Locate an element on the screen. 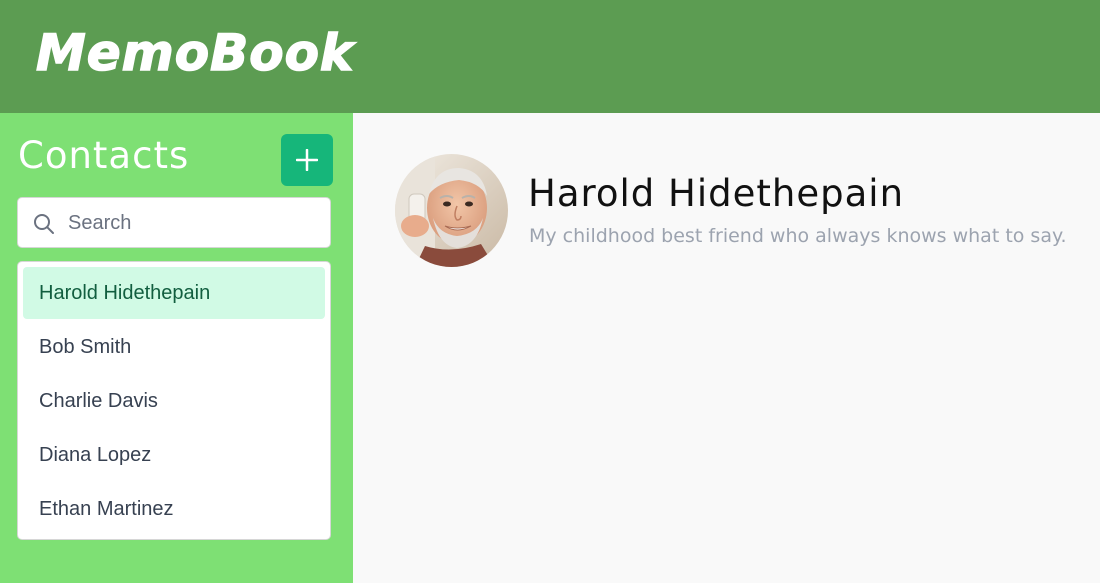 Image resolution: width=1100 pixels, height=583 pixels. contact-item-harold-hidethepain: Harold Hidethepain is located at coordinates (174, 293).